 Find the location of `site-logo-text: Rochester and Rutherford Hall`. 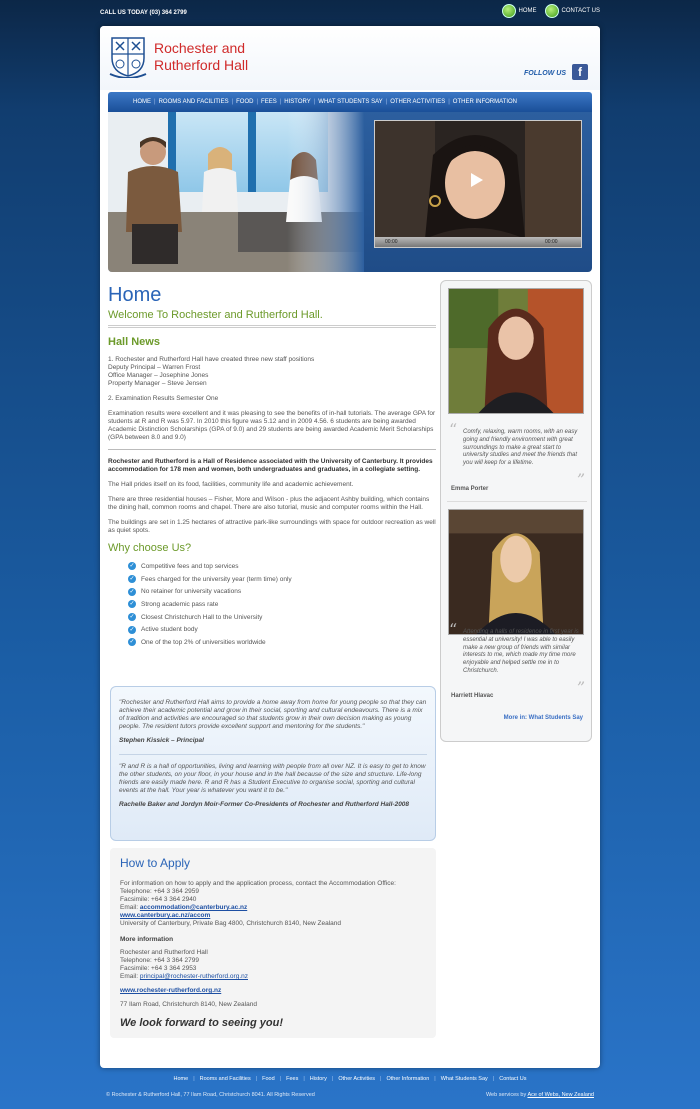

site-logo-text: Rochester and Rutherford Hall is located at coordinates (201, 57).